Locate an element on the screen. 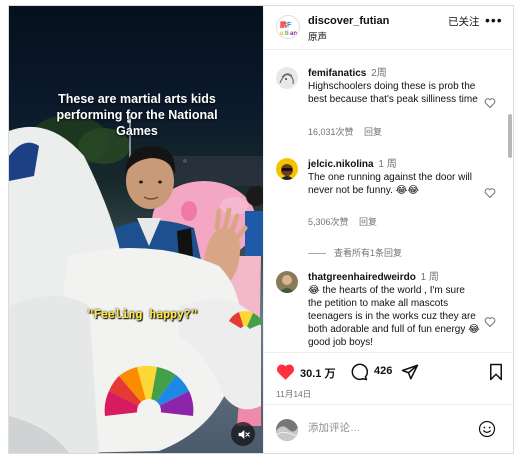  comment-username: jelcic.nikolina is located at coordinates (341, 164).